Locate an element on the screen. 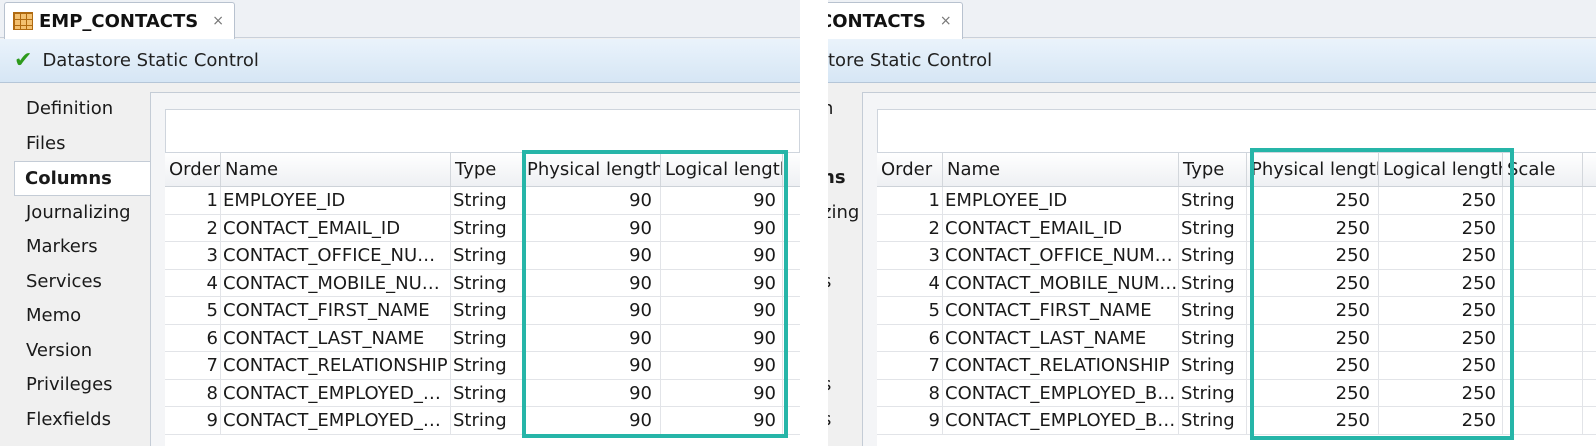  col-header-order: Order is located at coordinates (193, 169).